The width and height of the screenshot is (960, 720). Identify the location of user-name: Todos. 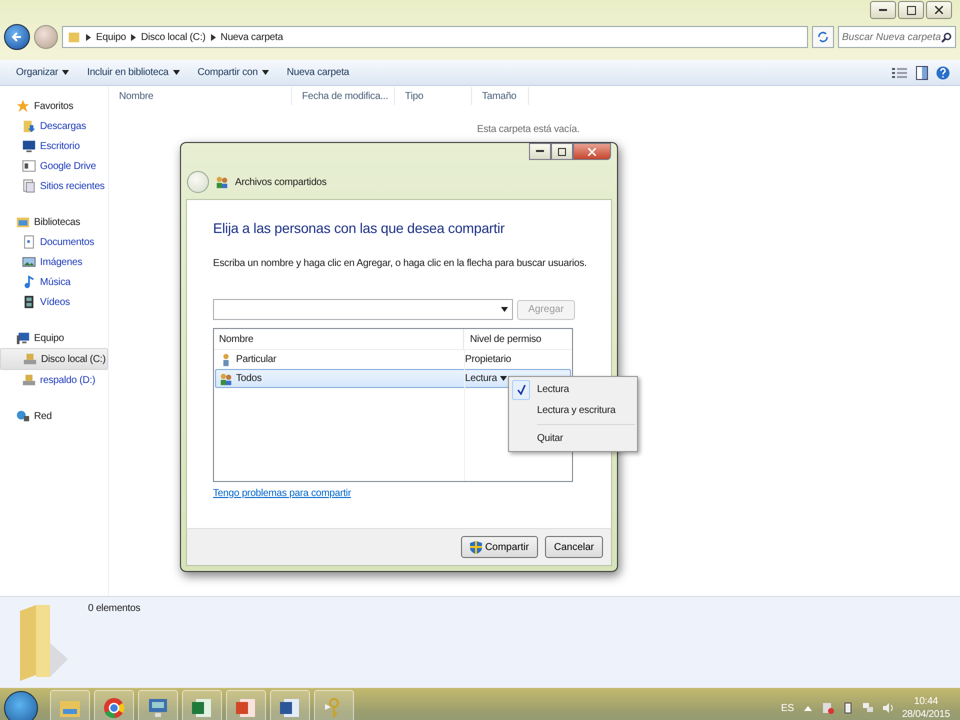
(249, 378).